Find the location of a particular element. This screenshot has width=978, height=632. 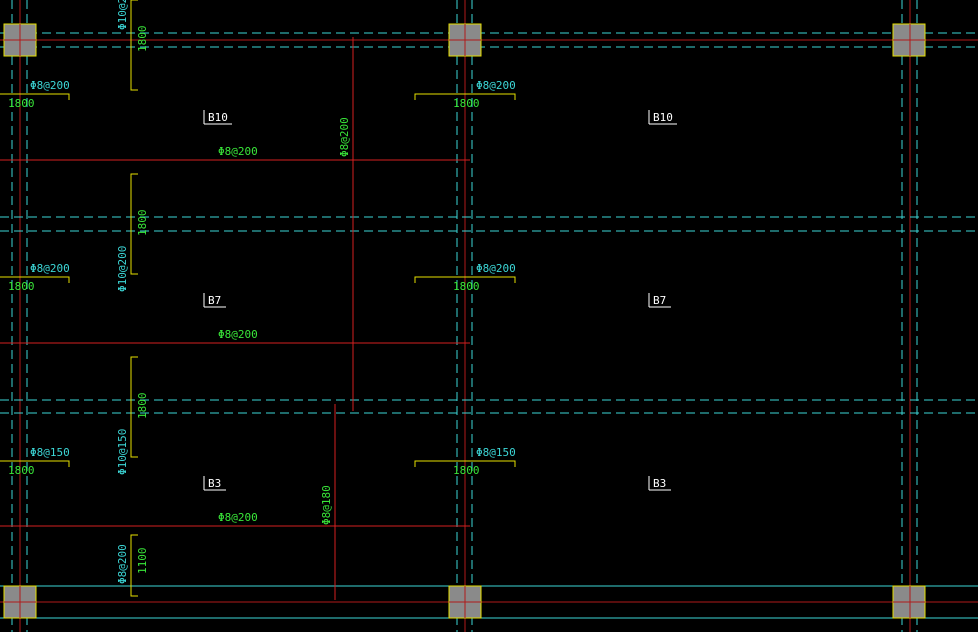

slab-label-b10-left: B10 is located at coordinates (218, 117).